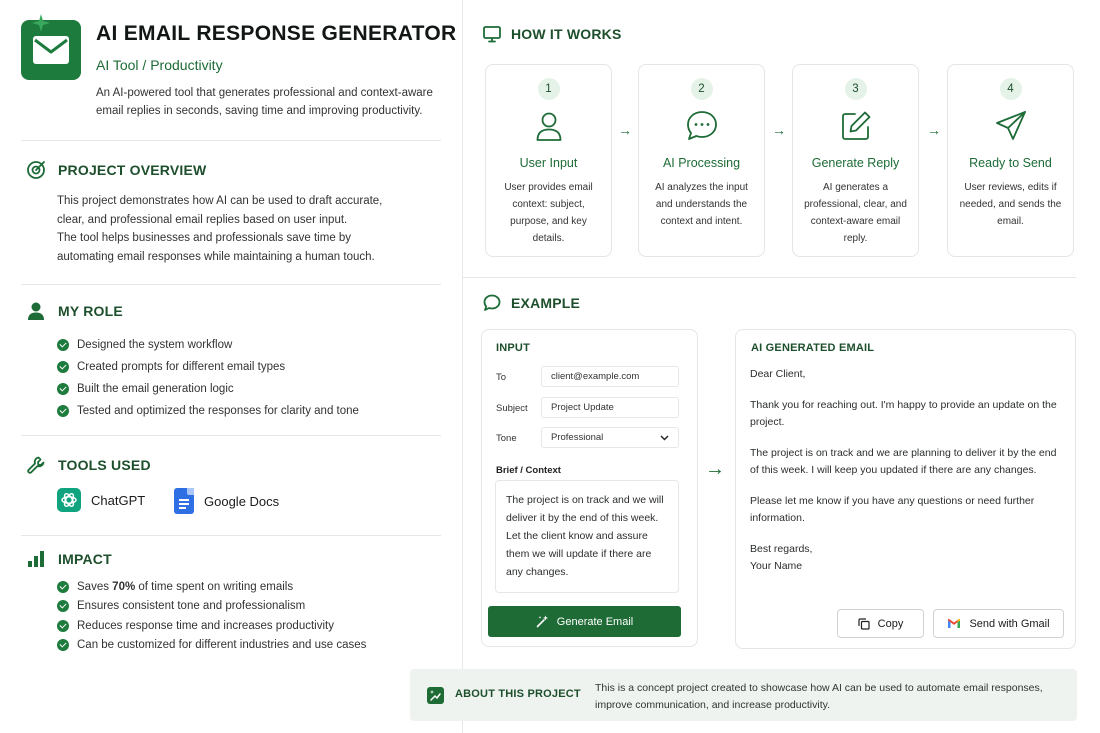 The width and height of the screenshot is (1100, 733). I want to click on monitor-icon, so click(492, 34).